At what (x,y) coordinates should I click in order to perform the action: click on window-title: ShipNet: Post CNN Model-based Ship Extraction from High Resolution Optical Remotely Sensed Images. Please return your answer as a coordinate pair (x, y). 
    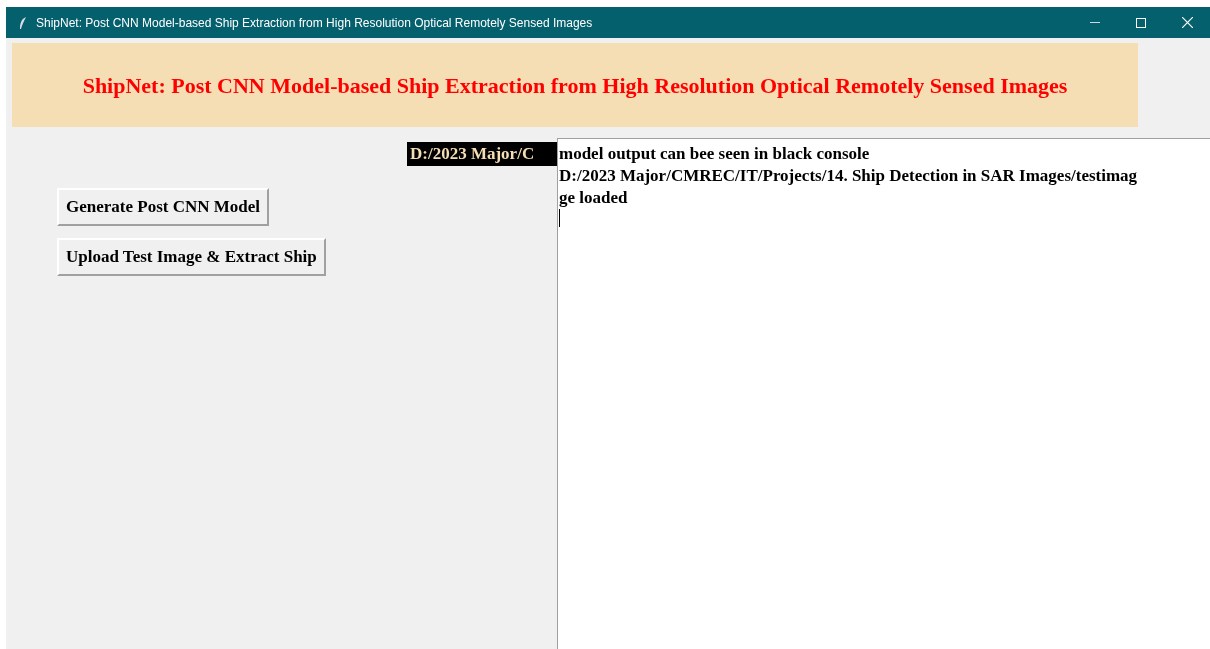
    Looking at the image, I should click on (314, 23).